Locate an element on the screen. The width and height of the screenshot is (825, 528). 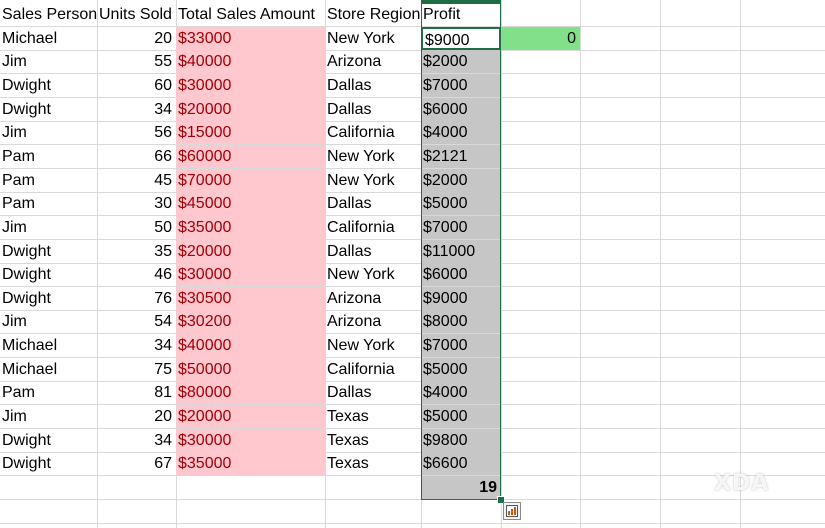
cell-total-sales-amount: $70000 is located at coordinates (250, 180).